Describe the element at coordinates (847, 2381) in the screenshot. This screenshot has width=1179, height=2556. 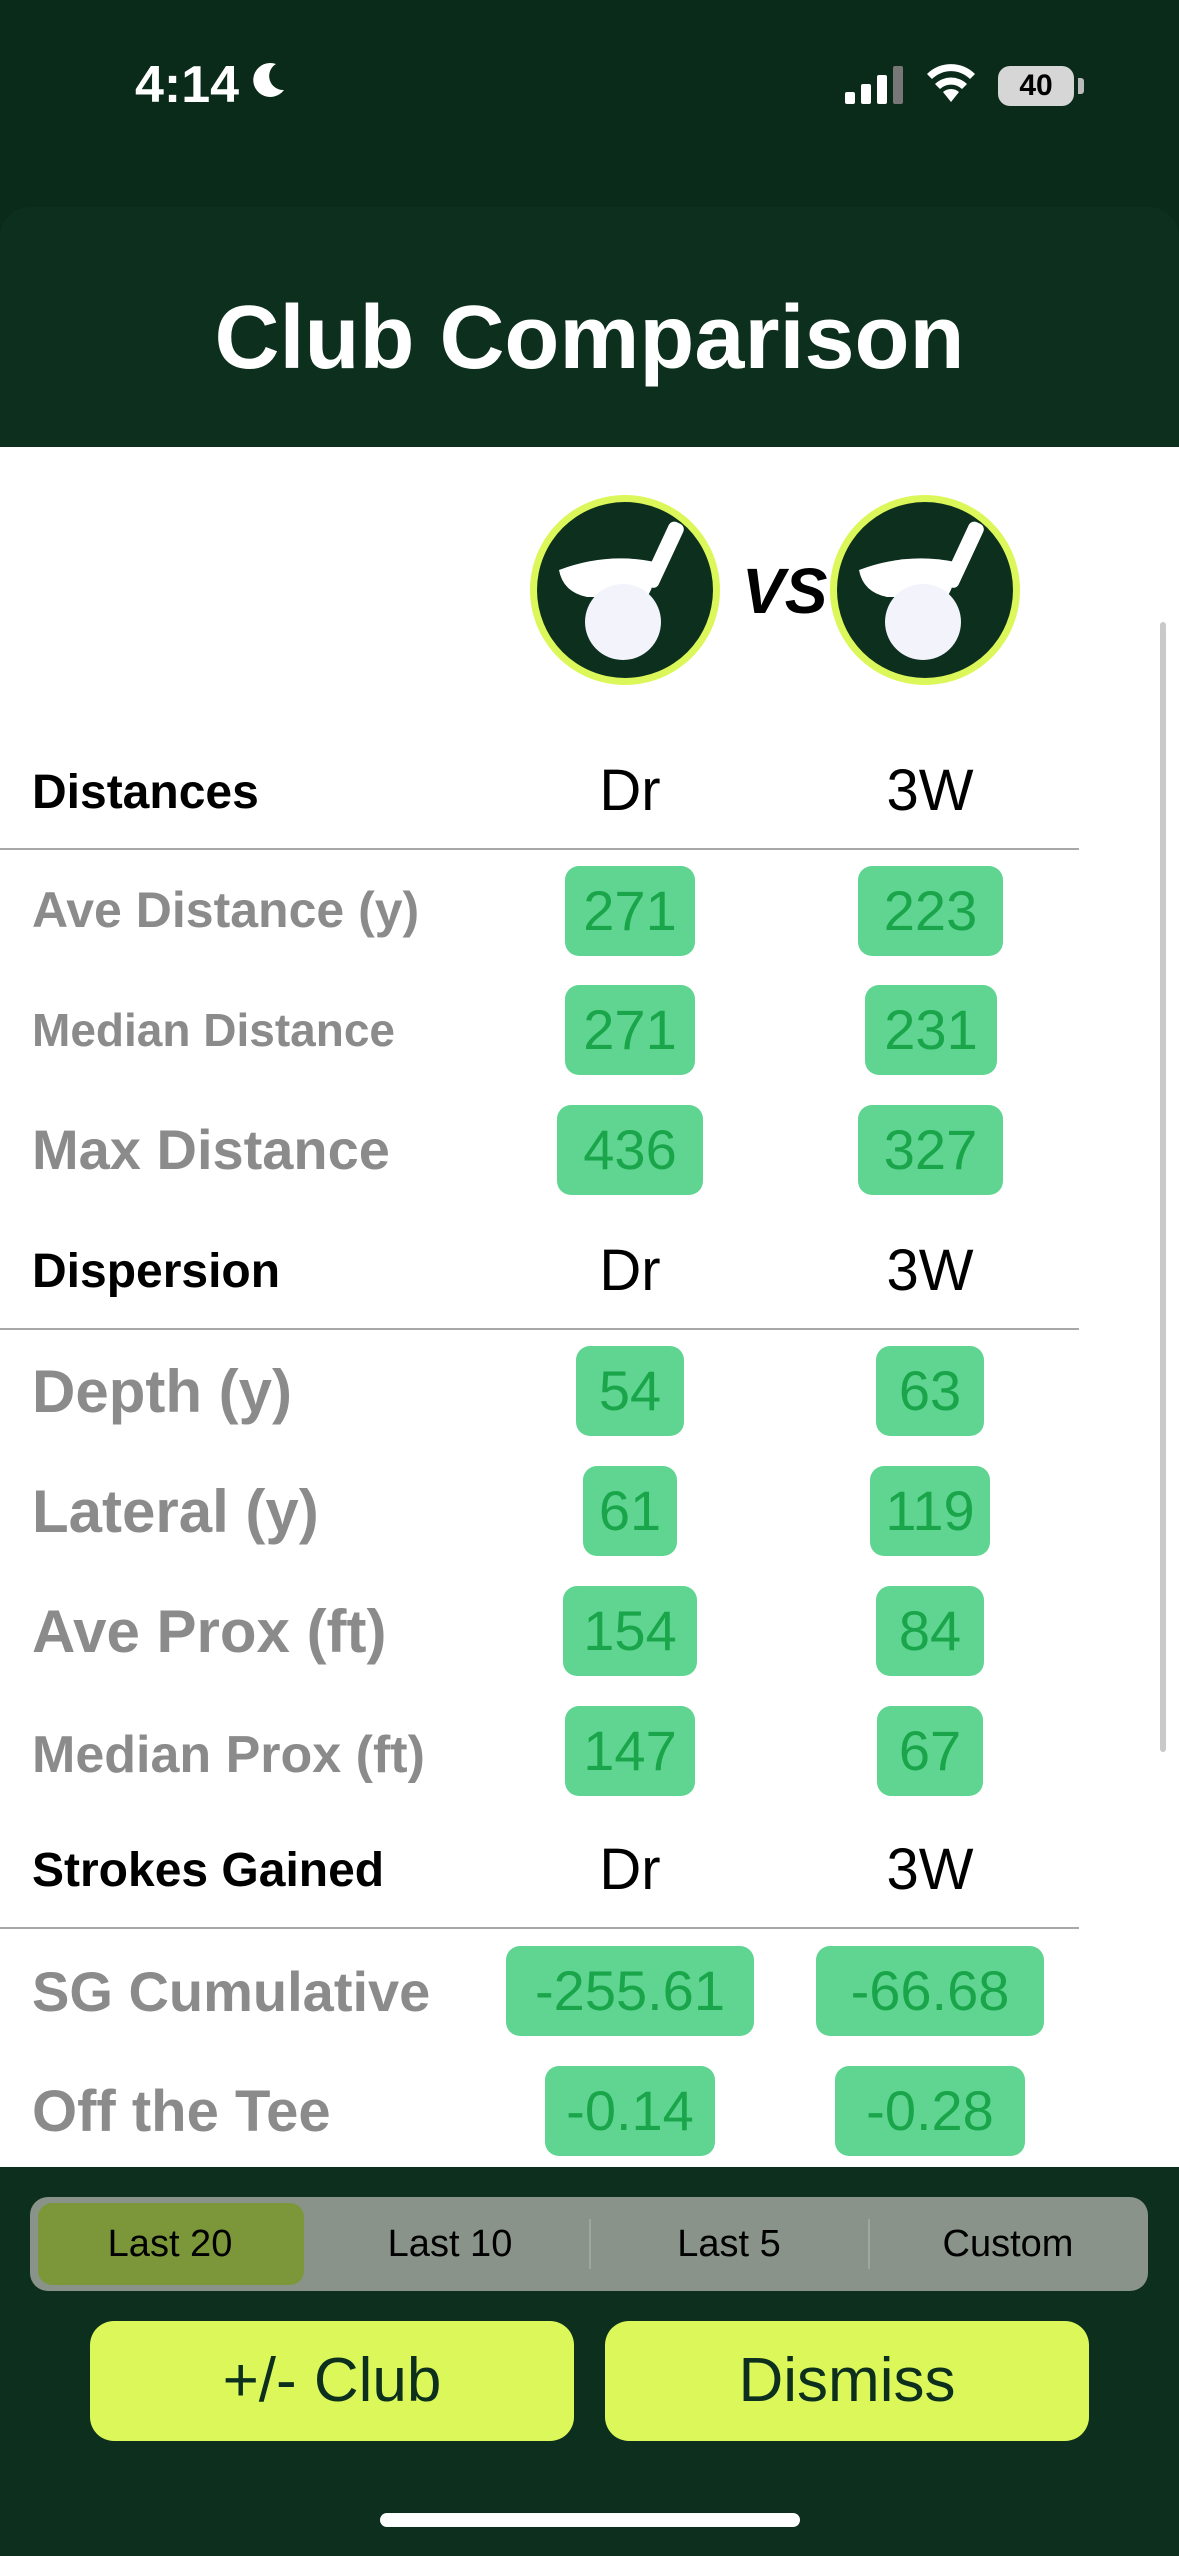
I see `dismiss-button: Dismiss` at that location.